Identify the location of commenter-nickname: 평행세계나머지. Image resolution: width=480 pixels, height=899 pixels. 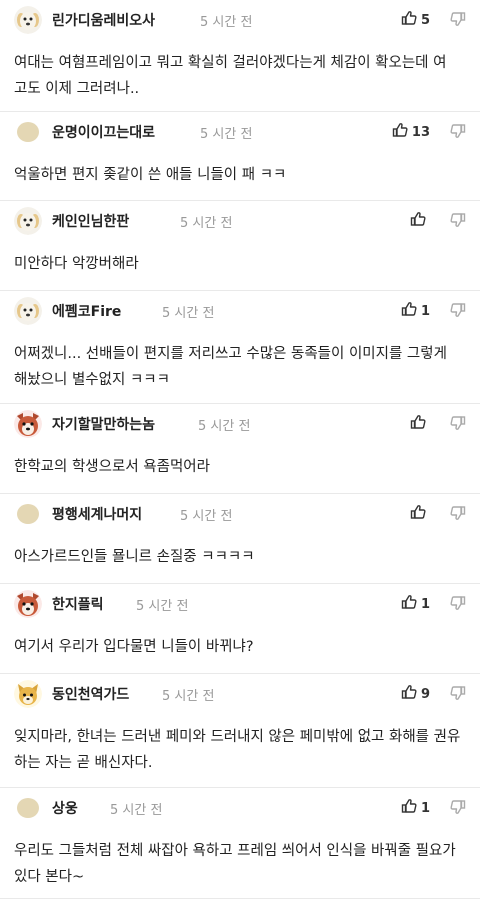
(97, 514).